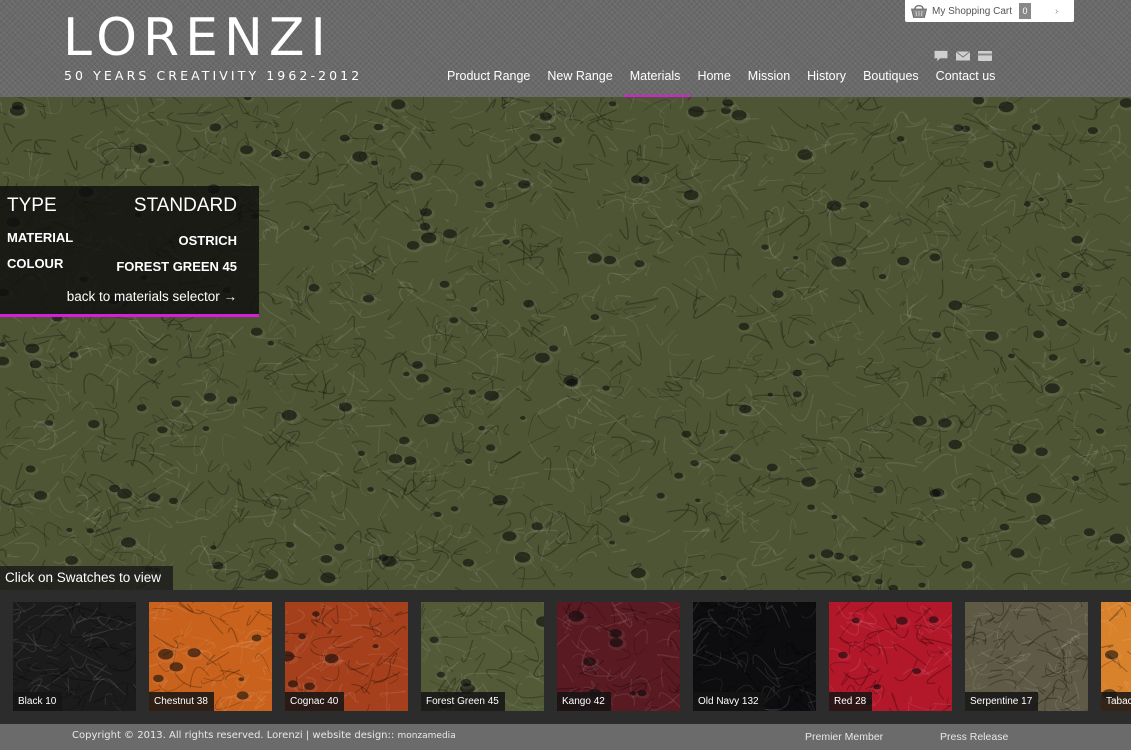 This screenshot has width=1131, height=750. I want to click on swatch-label: Chestnut 38, so click(181, 701).